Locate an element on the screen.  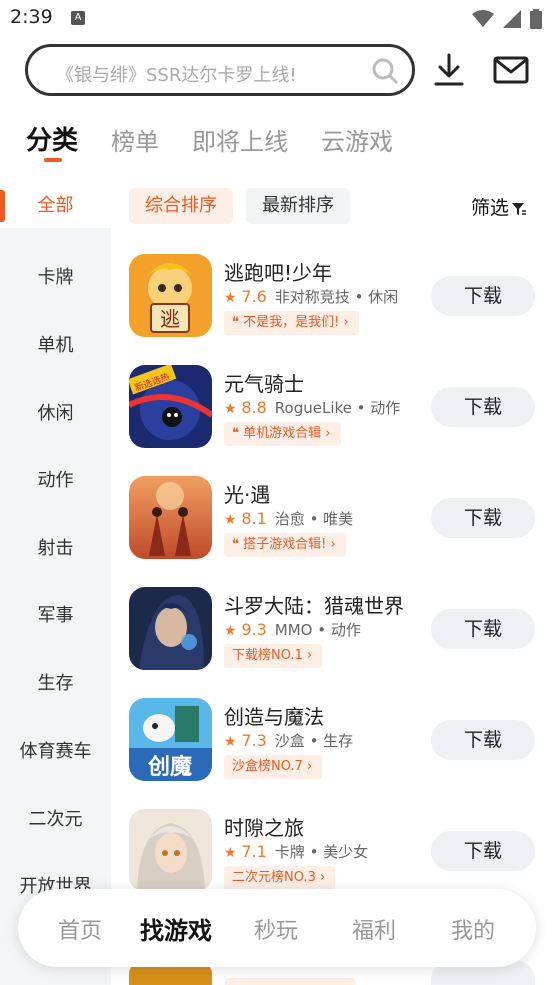
game-rating: 7.3 is located at coordinates (254, 740).